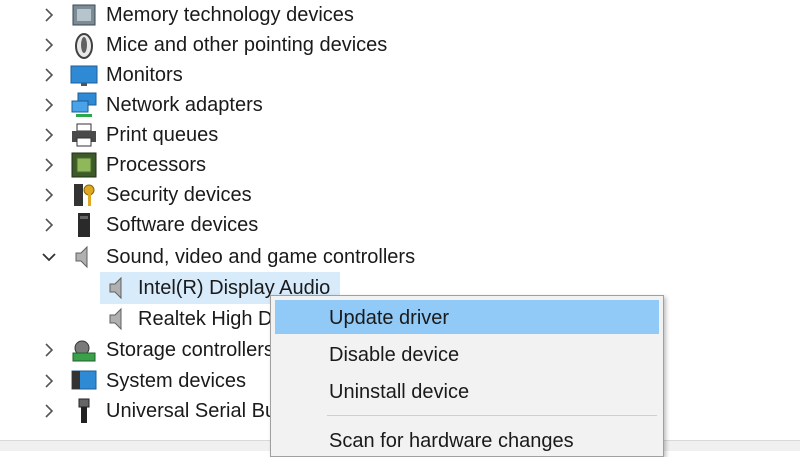  What do you see at coordinates (230, 15) in the screenshot?
I see `tree-item-label: Memory technology devices` at bounding box center [230, 15].